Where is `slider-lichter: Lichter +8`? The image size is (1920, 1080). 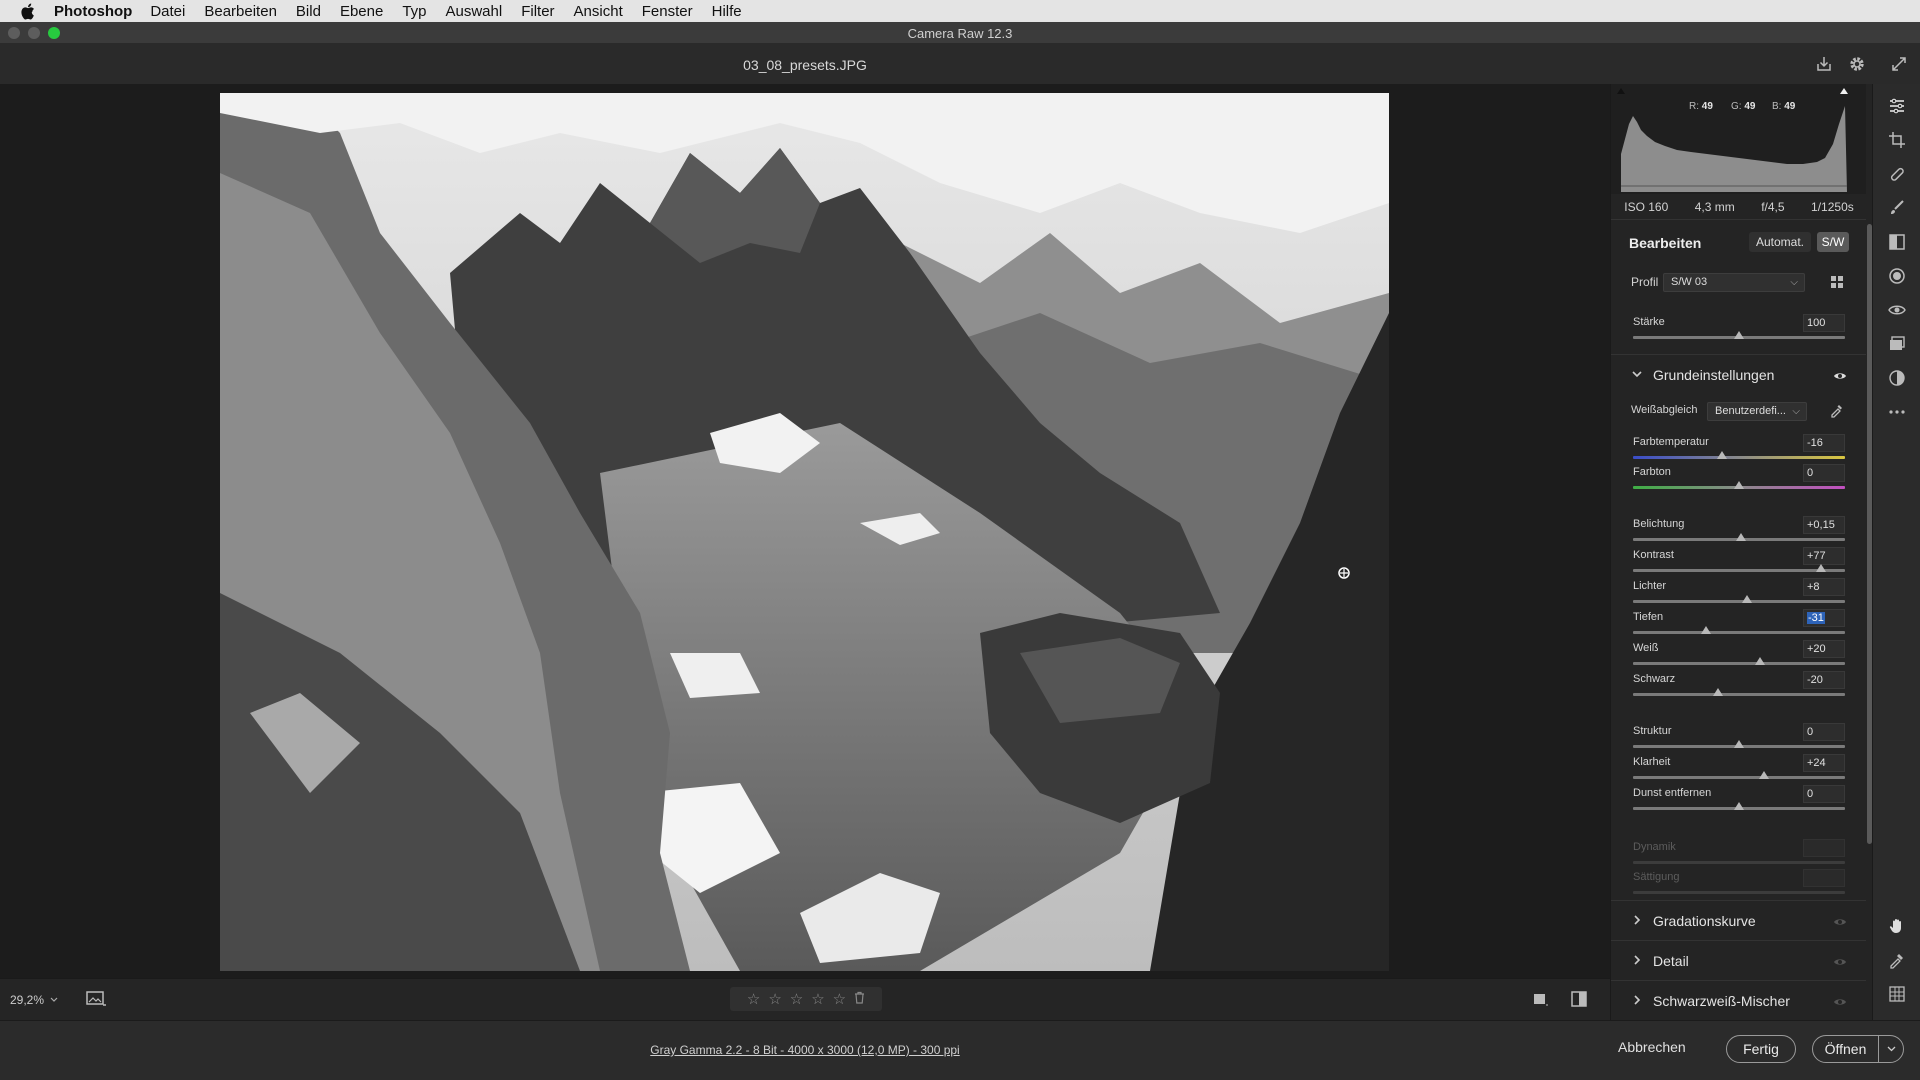 slider-lichter: Lichter +8 is located at coordinates (1738, 594).